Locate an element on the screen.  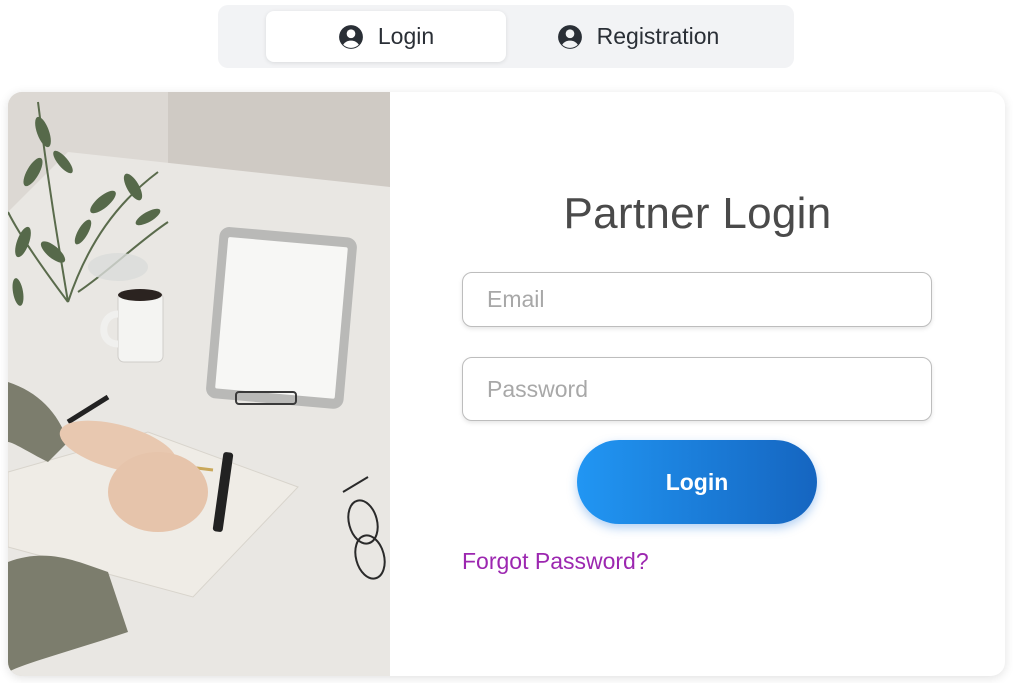
auth-tab-bar: Login Registration is located at coordinates (506, 36).